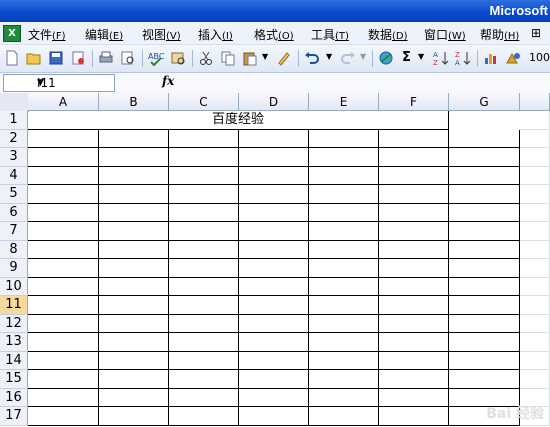 The height and width of the screenshot is (427, 550). What do you see at coordinates (491, 58) in the screenshot?
I see `chart-wizard-icon` at bounding box center [491, 58].